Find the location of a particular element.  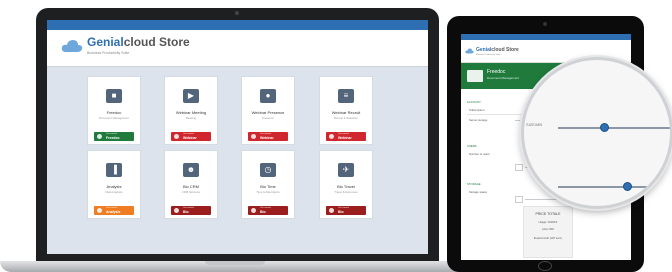

price-line: price: €/M is located at coordinates (548, 229).